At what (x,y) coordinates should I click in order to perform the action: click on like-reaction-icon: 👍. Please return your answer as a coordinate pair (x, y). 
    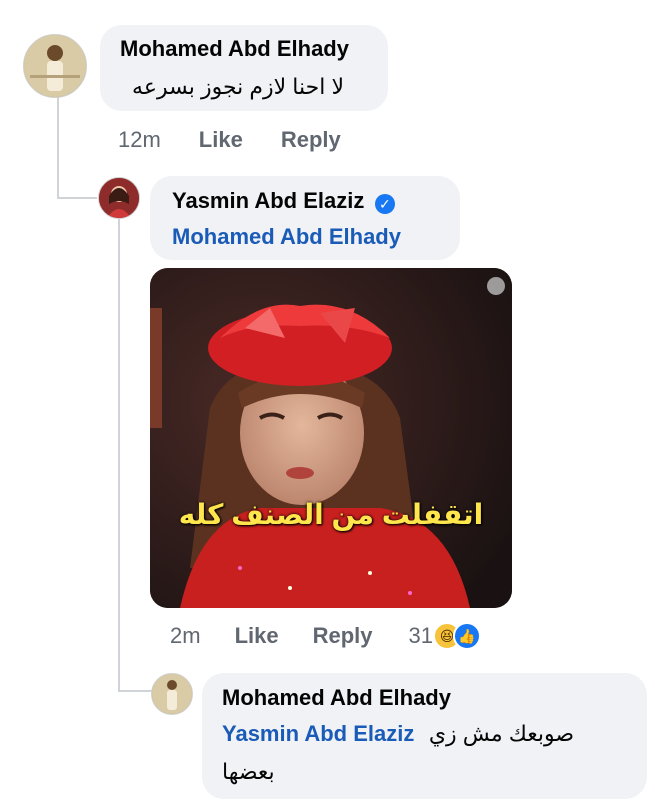
    Looking at the image, I should click on (467, 636).